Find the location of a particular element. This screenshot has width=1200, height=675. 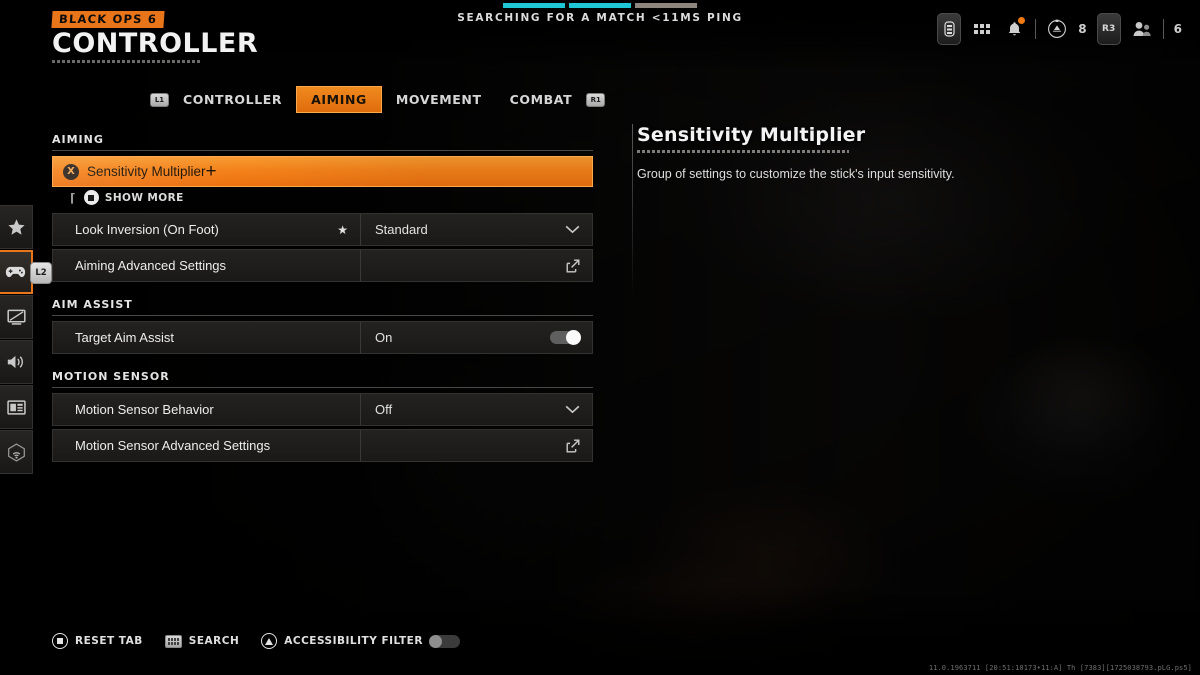

tab-next-key-icon: R1 is located at coordinates (596, 99).